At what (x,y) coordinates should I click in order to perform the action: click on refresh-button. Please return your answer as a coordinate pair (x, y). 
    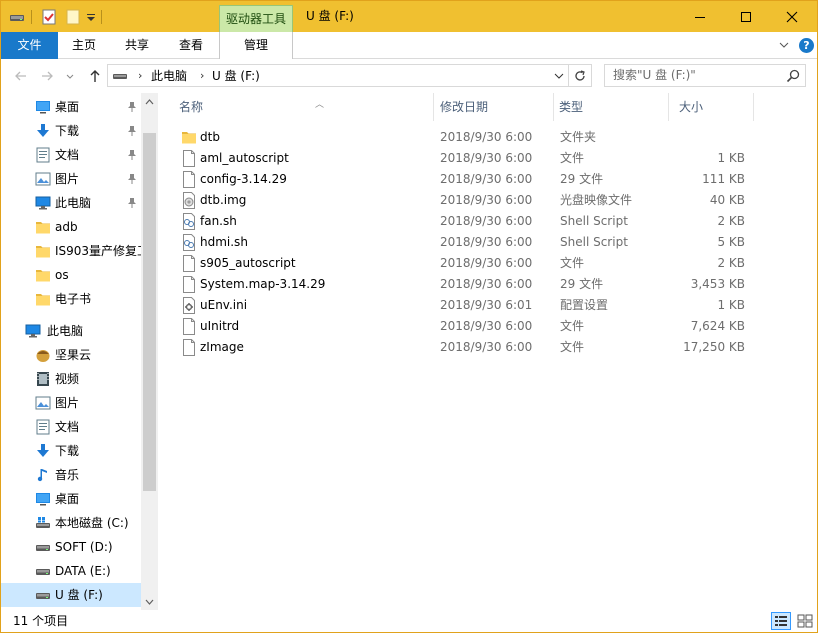
    Looking at the image, I should click on (580, 75).